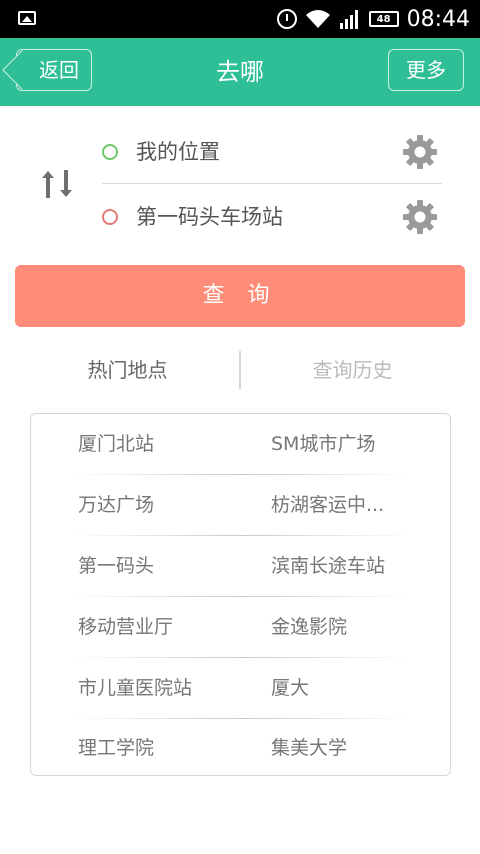 This screenshot has width=480, height=854. What do you see at coordinates (438, 19) in the screenshot?
I see `status-time: 08:44` at bounding box center [438, 19].